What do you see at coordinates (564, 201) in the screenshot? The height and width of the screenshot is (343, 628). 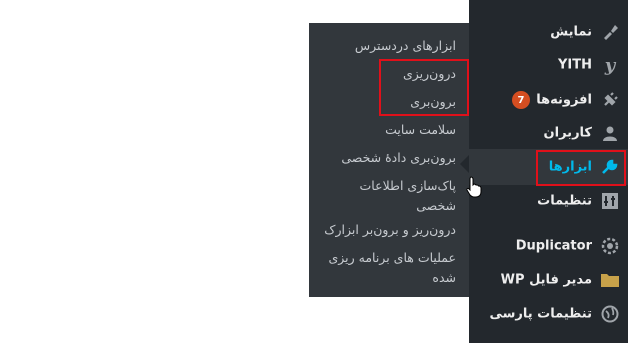 I see `sidebar-item-label: تنظیمات` at bounding box center [564, 201].